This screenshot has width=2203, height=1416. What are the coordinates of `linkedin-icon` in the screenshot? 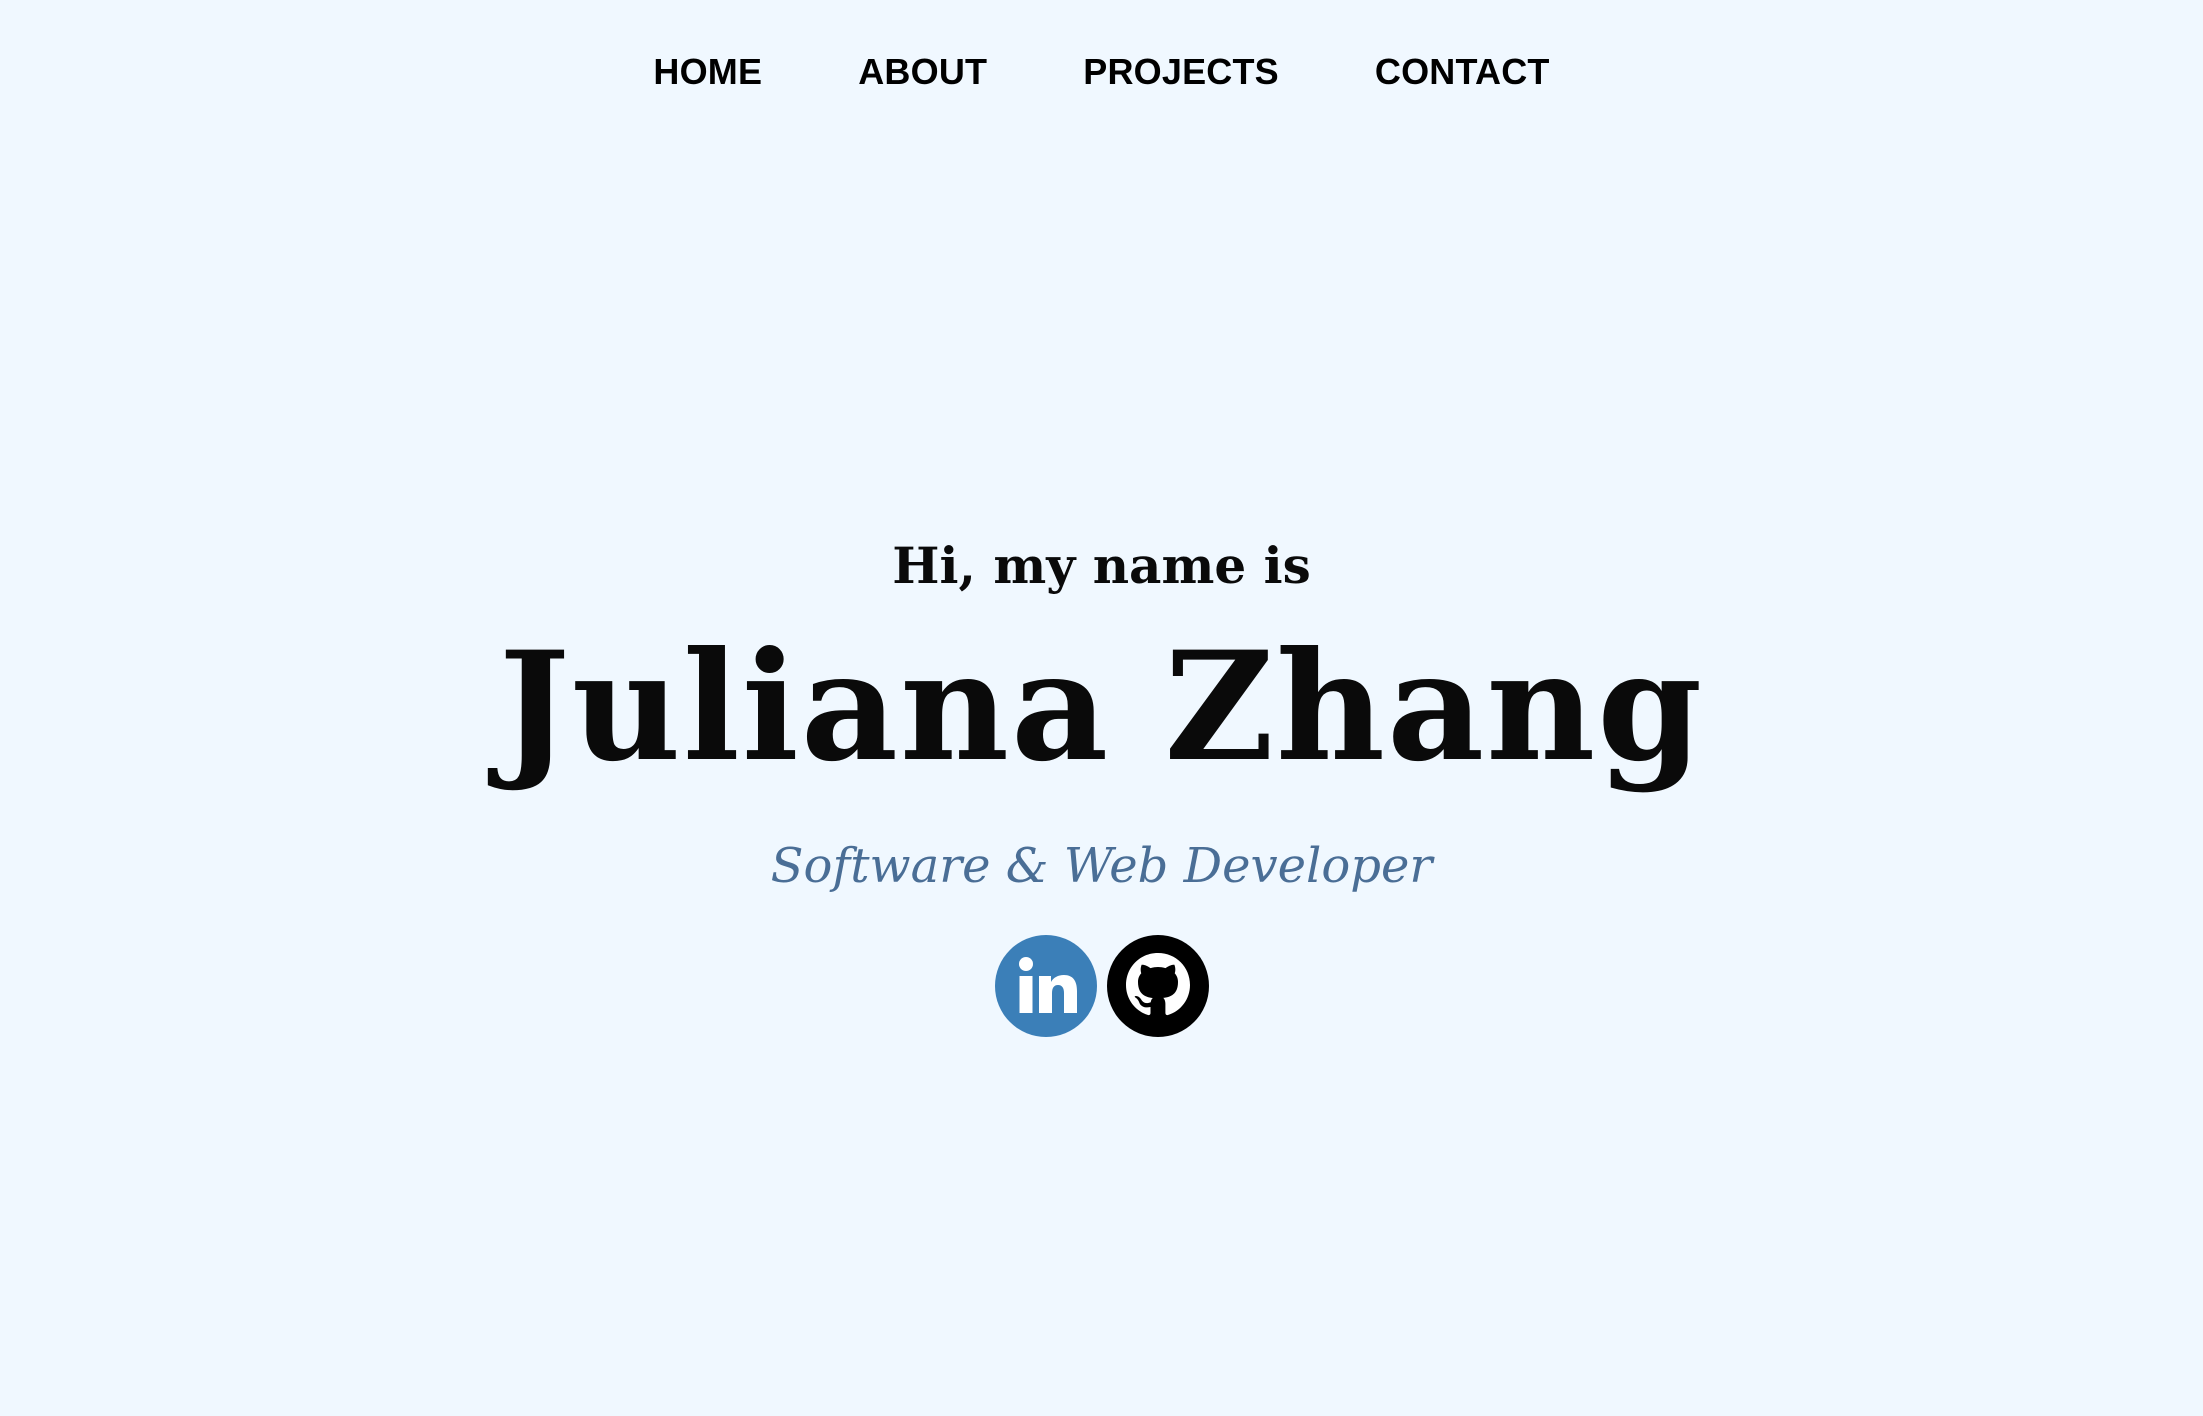 It's located at (1045, 986).